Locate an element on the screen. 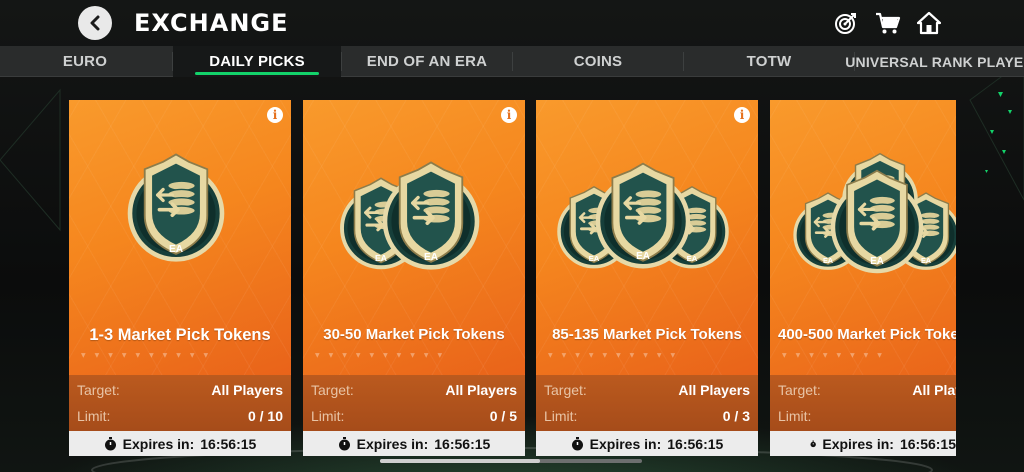 The height and width of the screenshot is (472, 1024). tab-totw: TOTW is located at coordinates (769, 61).